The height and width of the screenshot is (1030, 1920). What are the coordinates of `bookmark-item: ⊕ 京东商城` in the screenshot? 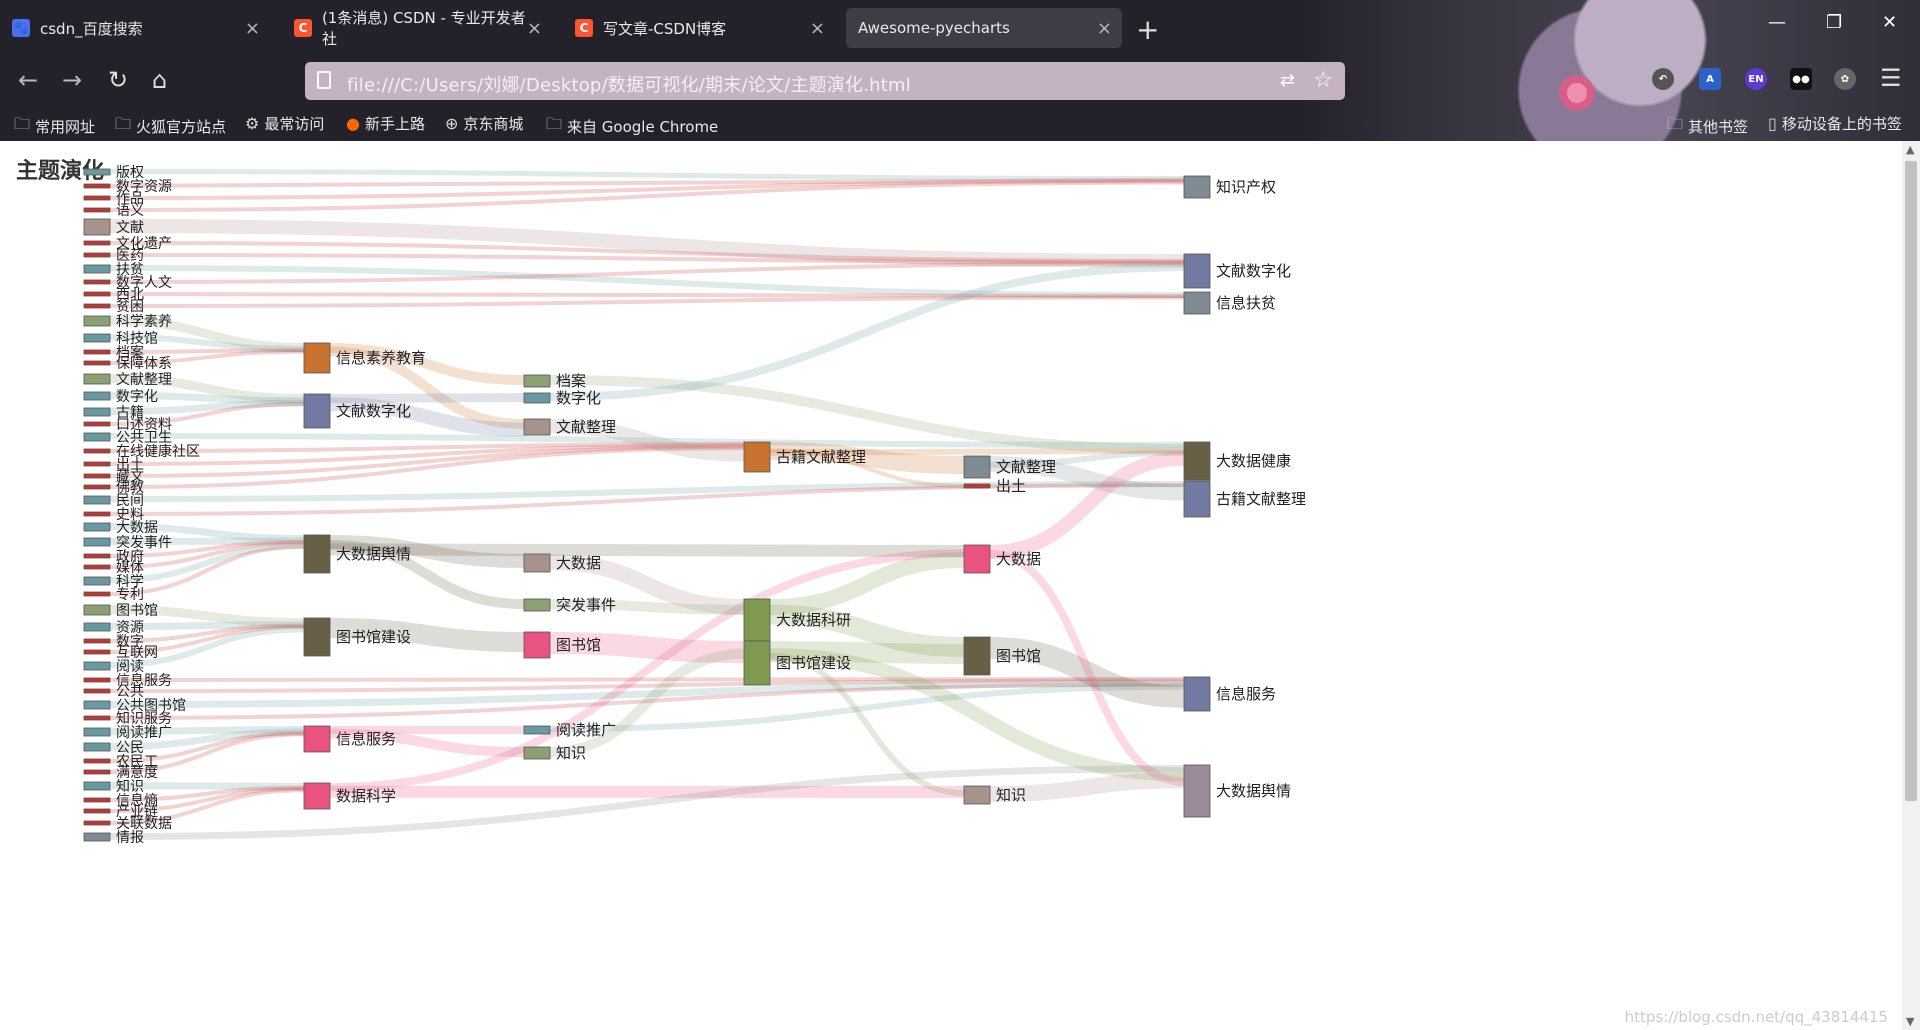 It's located at (484, 123).